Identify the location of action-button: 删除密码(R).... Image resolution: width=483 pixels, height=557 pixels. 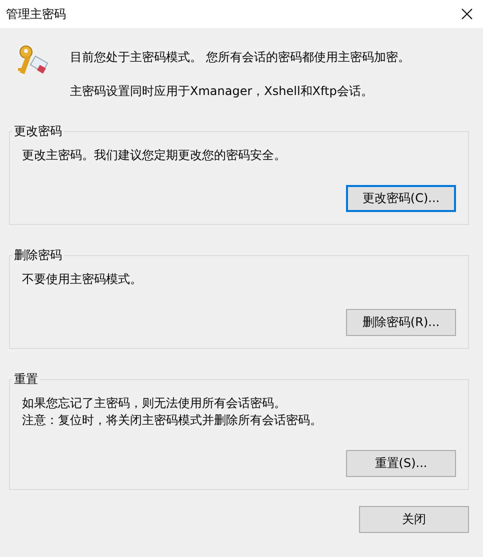
(401, 322).